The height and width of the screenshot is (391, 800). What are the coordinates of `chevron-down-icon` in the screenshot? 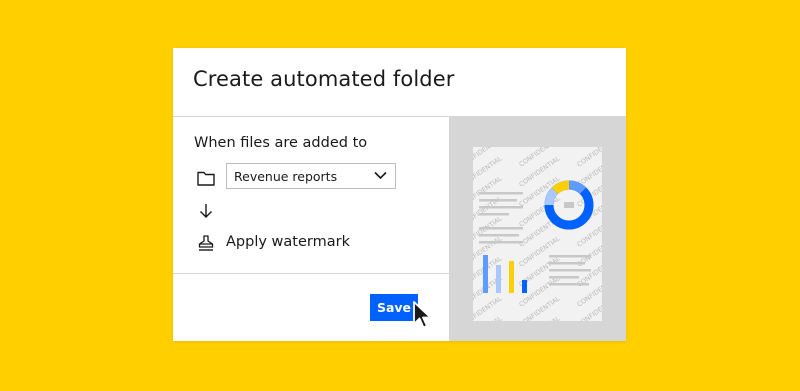 It's located at (380, 175).